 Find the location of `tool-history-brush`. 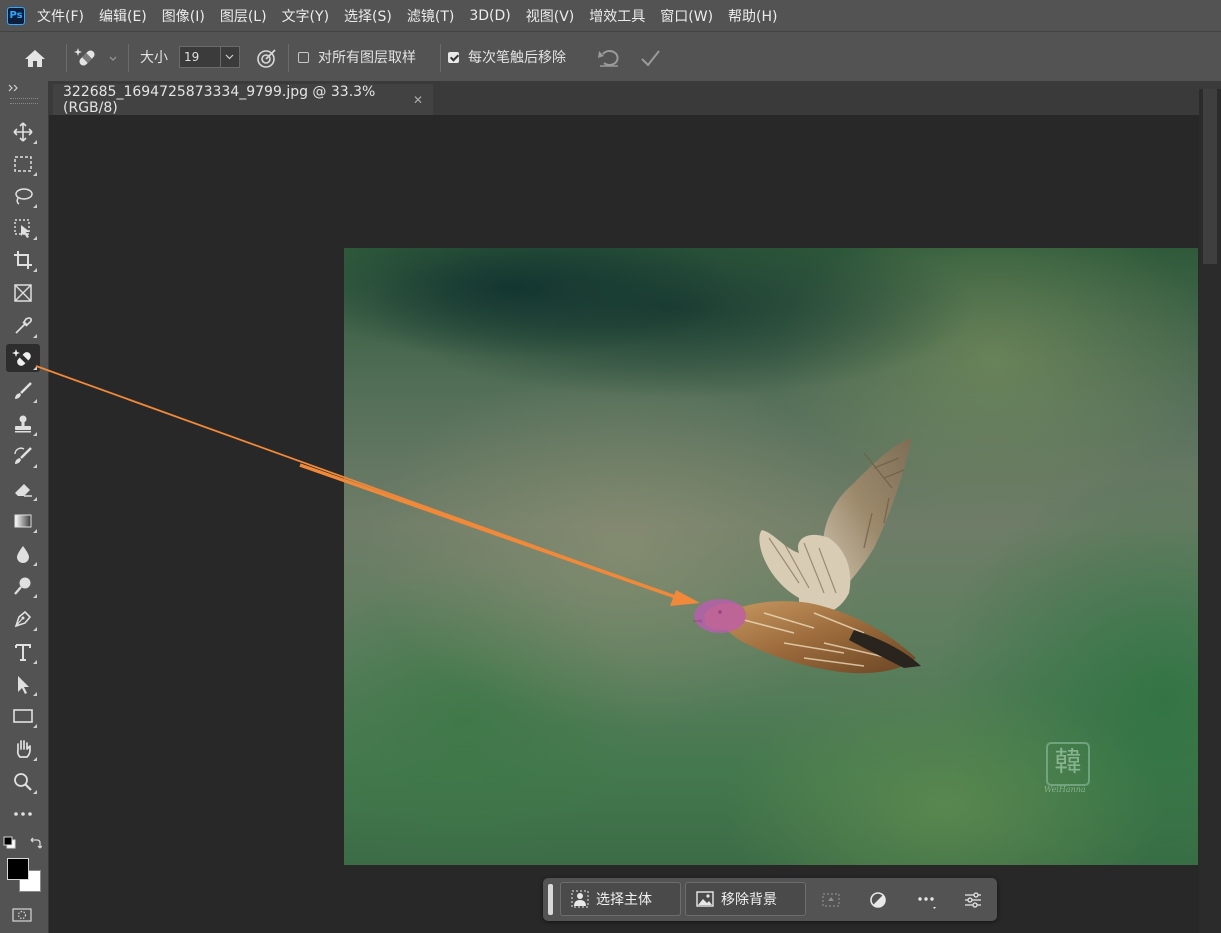

tool-history-brush is located at coordinates (23, 456).